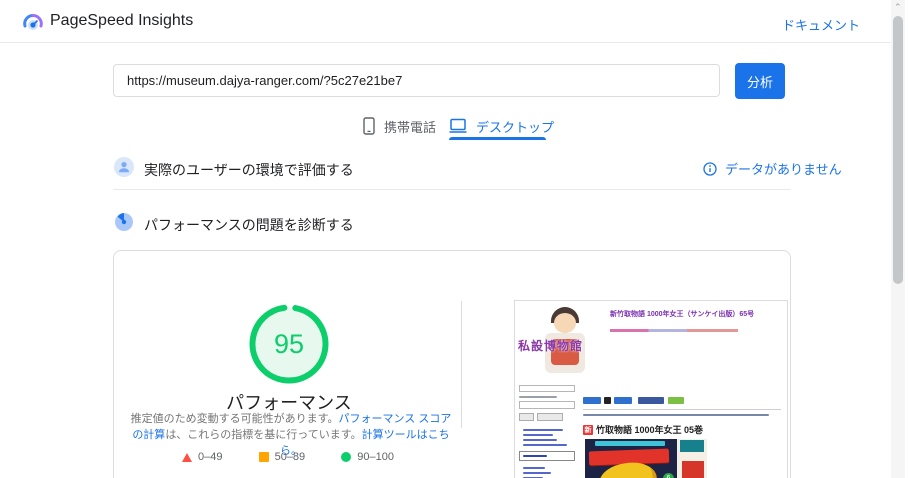 Image resolution: width=910 pixels, height=478 pixels. What do you see at coordinates (124, 167) in the screenshot?
I see `field-data-user-icon` at bounding box center [124, 167].